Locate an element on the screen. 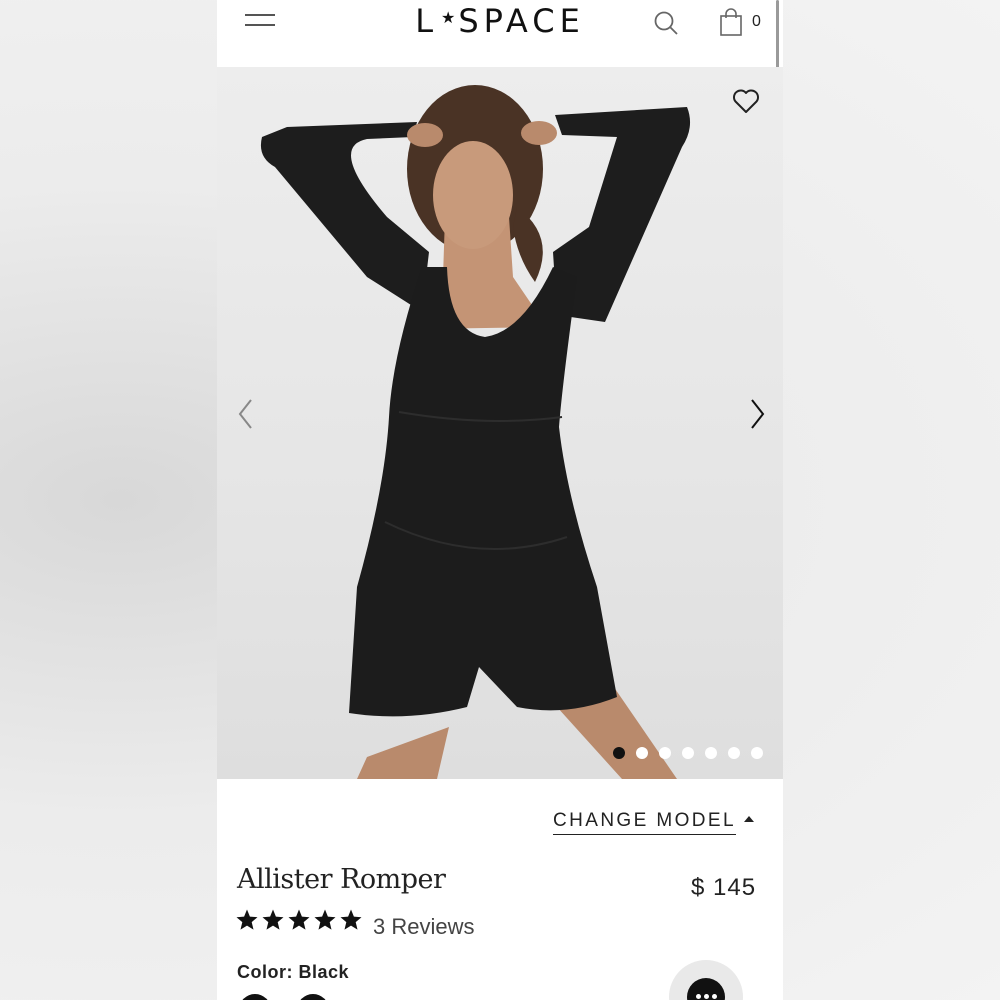 This screenshot has height=1000, width=1000. star-rating is located at coordinates (299, 920).